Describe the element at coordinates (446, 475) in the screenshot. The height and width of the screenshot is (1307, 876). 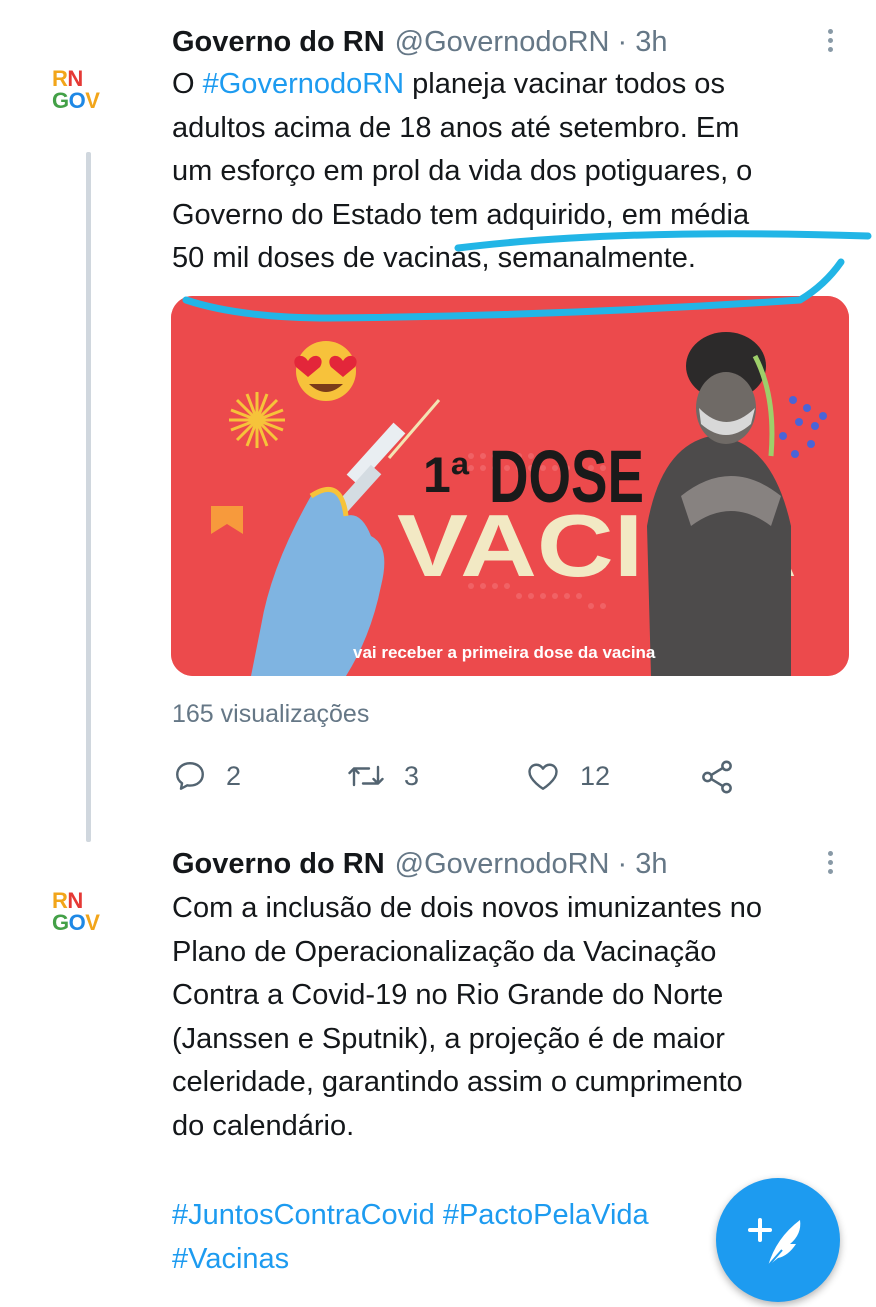
I see `media-headline-number: 1ª` at that location.